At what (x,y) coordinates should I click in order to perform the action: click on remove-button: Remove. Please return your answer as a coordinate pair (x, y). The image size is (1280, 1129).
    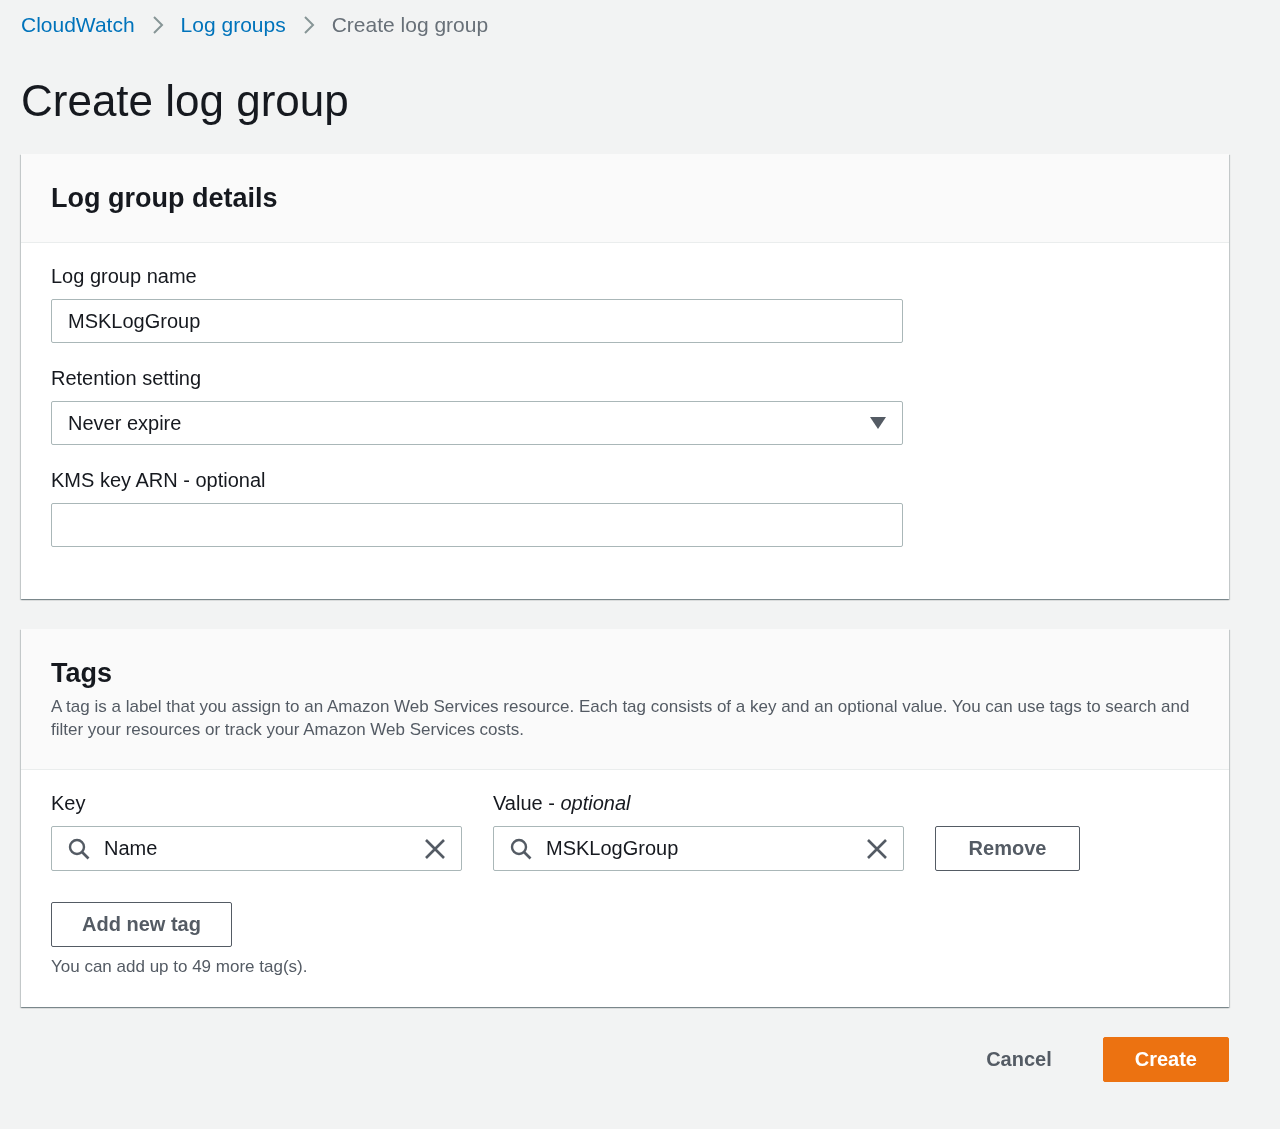
    Looking at the image, I should click on (1007, 848).